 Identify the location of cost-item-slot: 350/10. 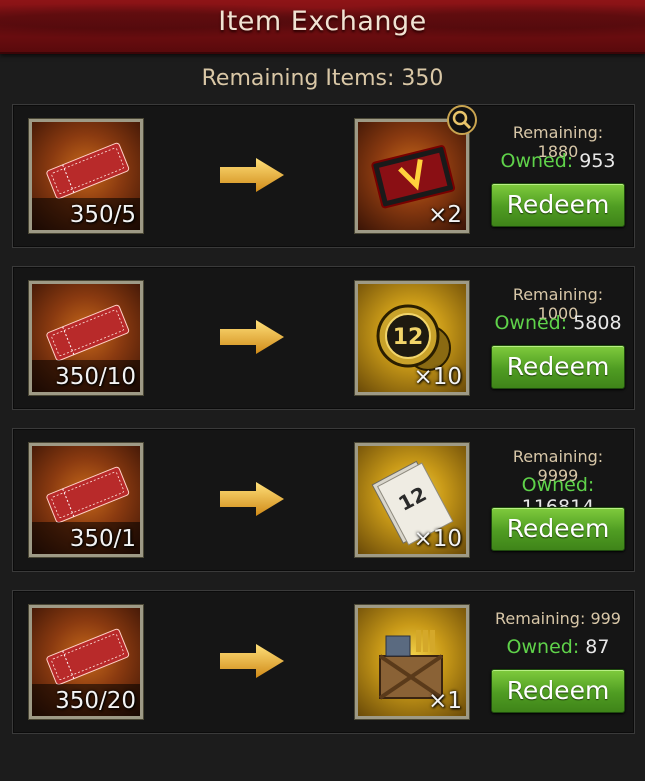
(86, 338).